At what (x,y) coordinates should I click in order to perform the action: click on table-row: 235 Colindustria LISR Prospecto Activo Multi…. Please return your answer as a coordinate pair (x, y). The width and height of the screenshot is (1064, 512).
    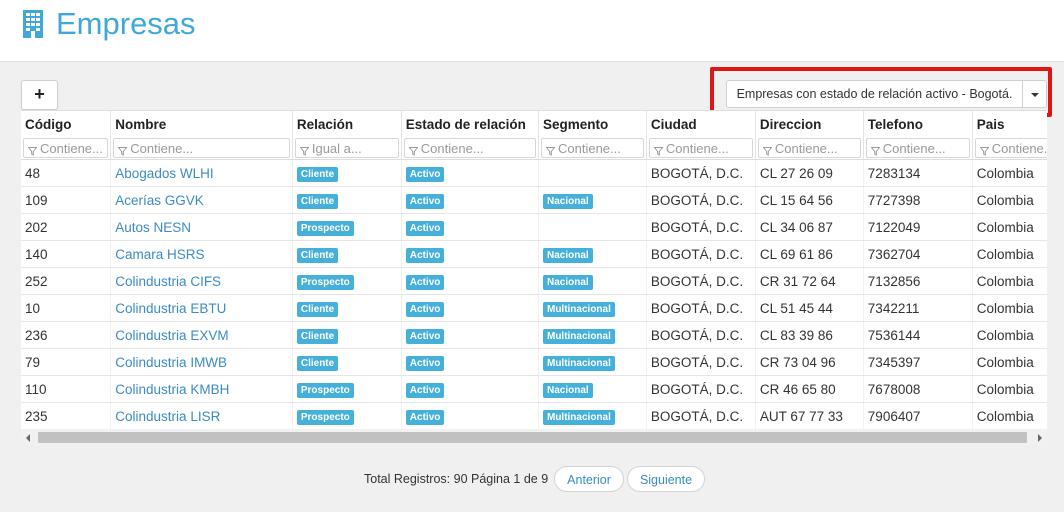
    Looking at the image, I should click on (534, 416).